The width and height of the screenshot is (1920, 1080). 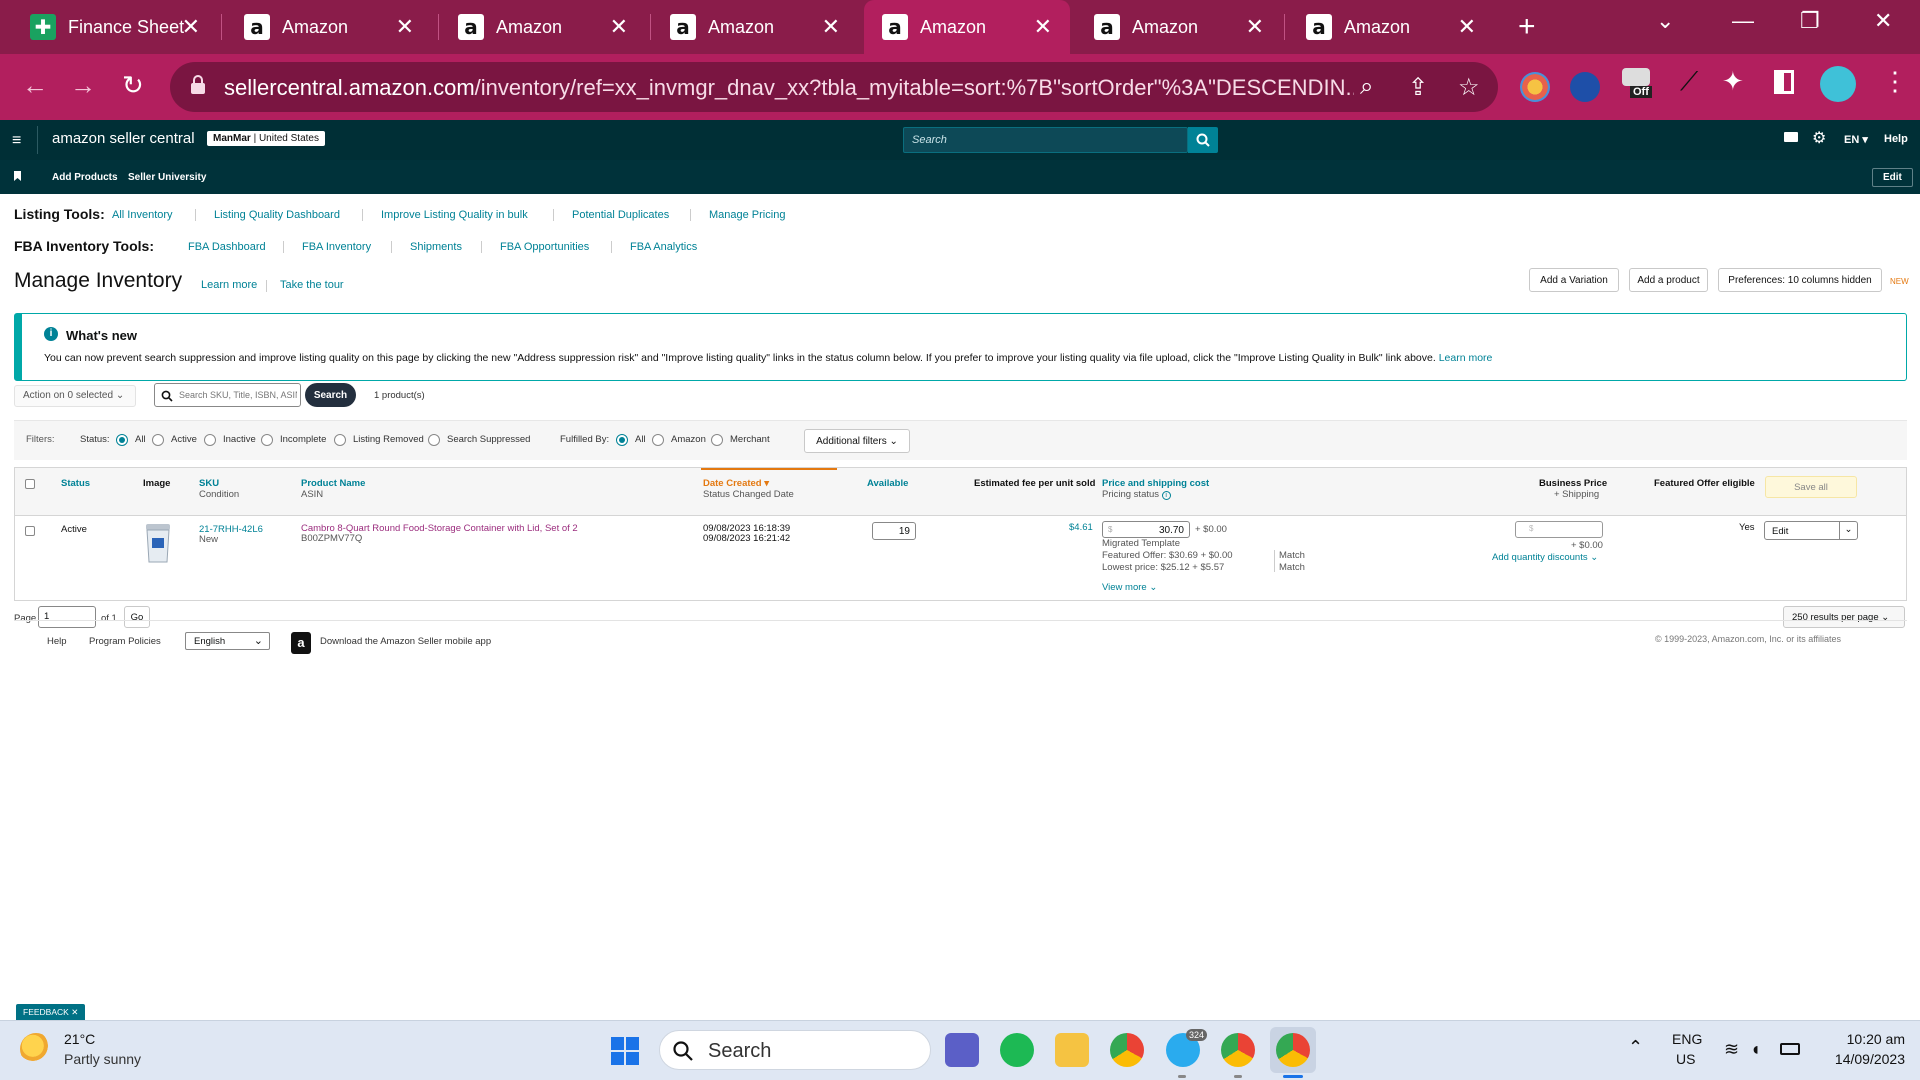 What do you see at coordinates (102, 1059) in the screenshot?
I see `weather-desc: Partly sunny` at bounding box center [102, 1059].